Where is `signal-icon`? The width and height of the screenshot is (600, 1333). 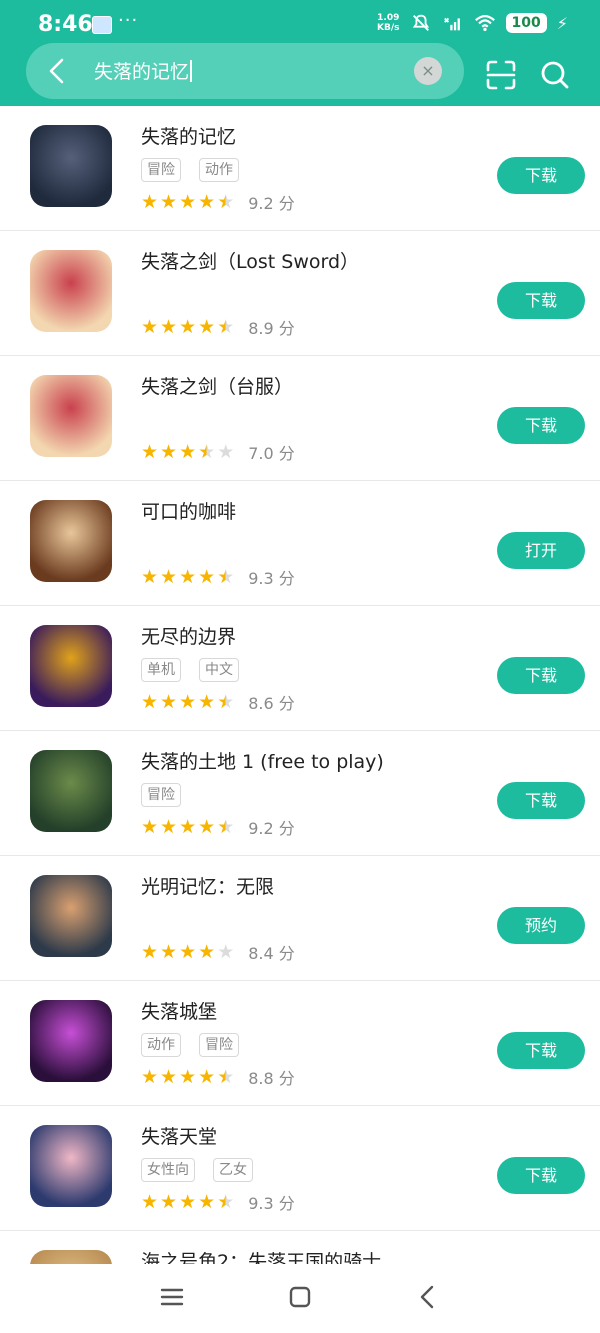 signal-icon is located at coordinates (451, 24).